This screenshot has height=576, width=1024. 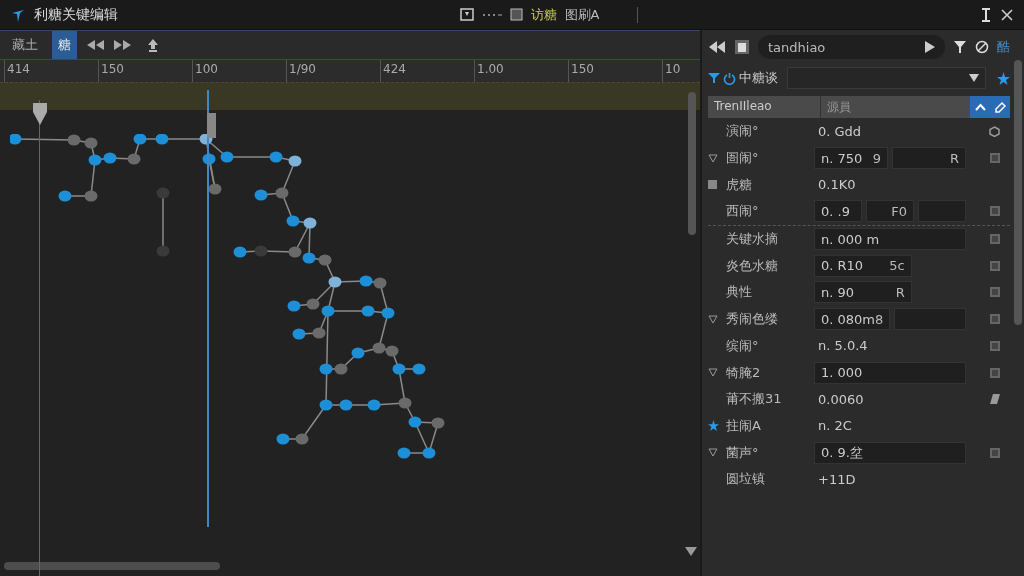 What do you see at coordinates (890, 211) in the screenshot?
I see `value-field: F0` at bounding box center [890, 211].